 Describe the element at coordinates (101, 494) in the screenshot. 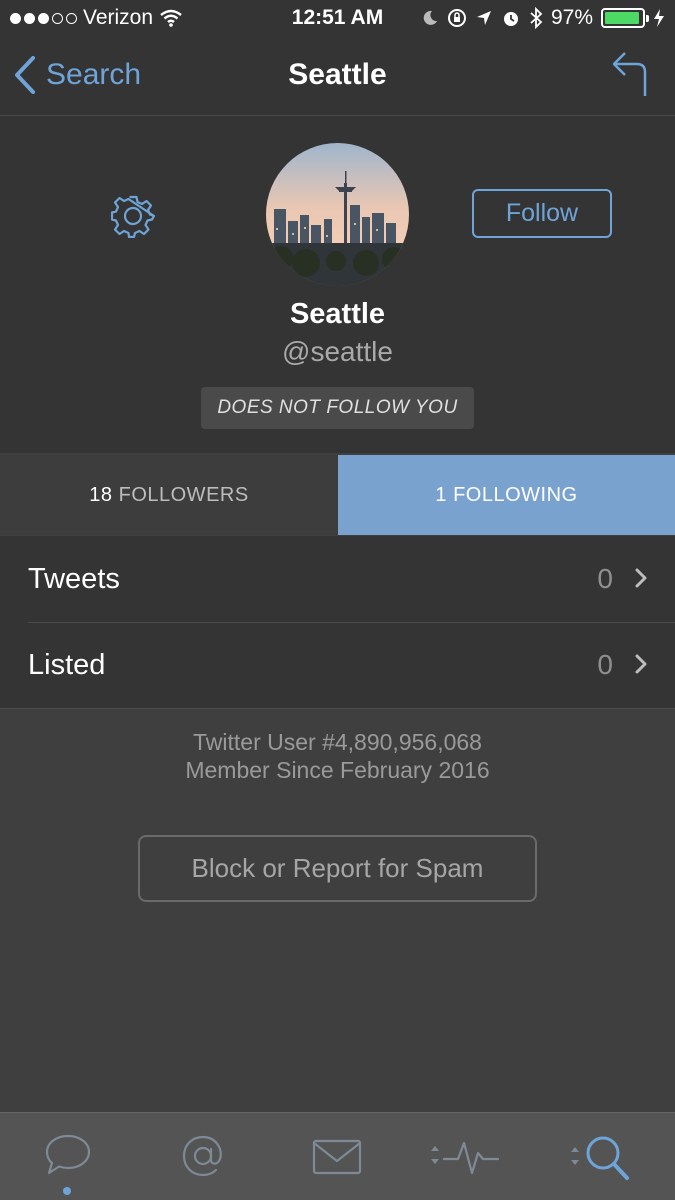

I see `followers-count: 18` at that location.